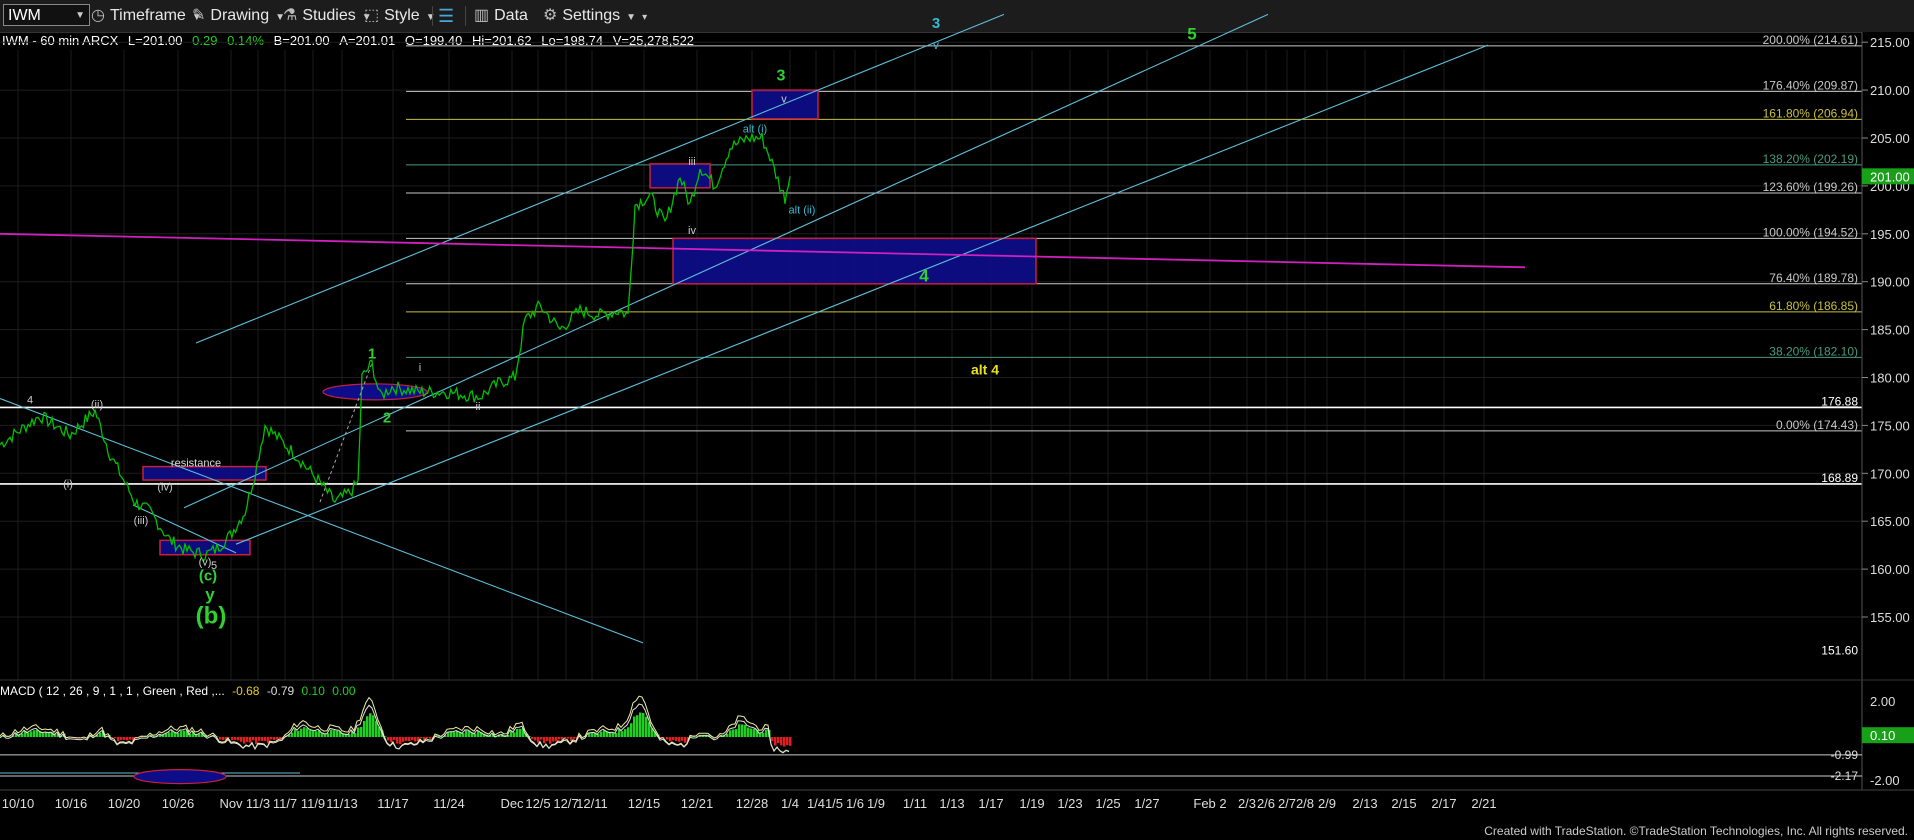 The width and height of the screenshot is (1914, 840). Describe the element at coordinates (211, 616) in the screenshot. I see `wave-label: (b)` at that location.